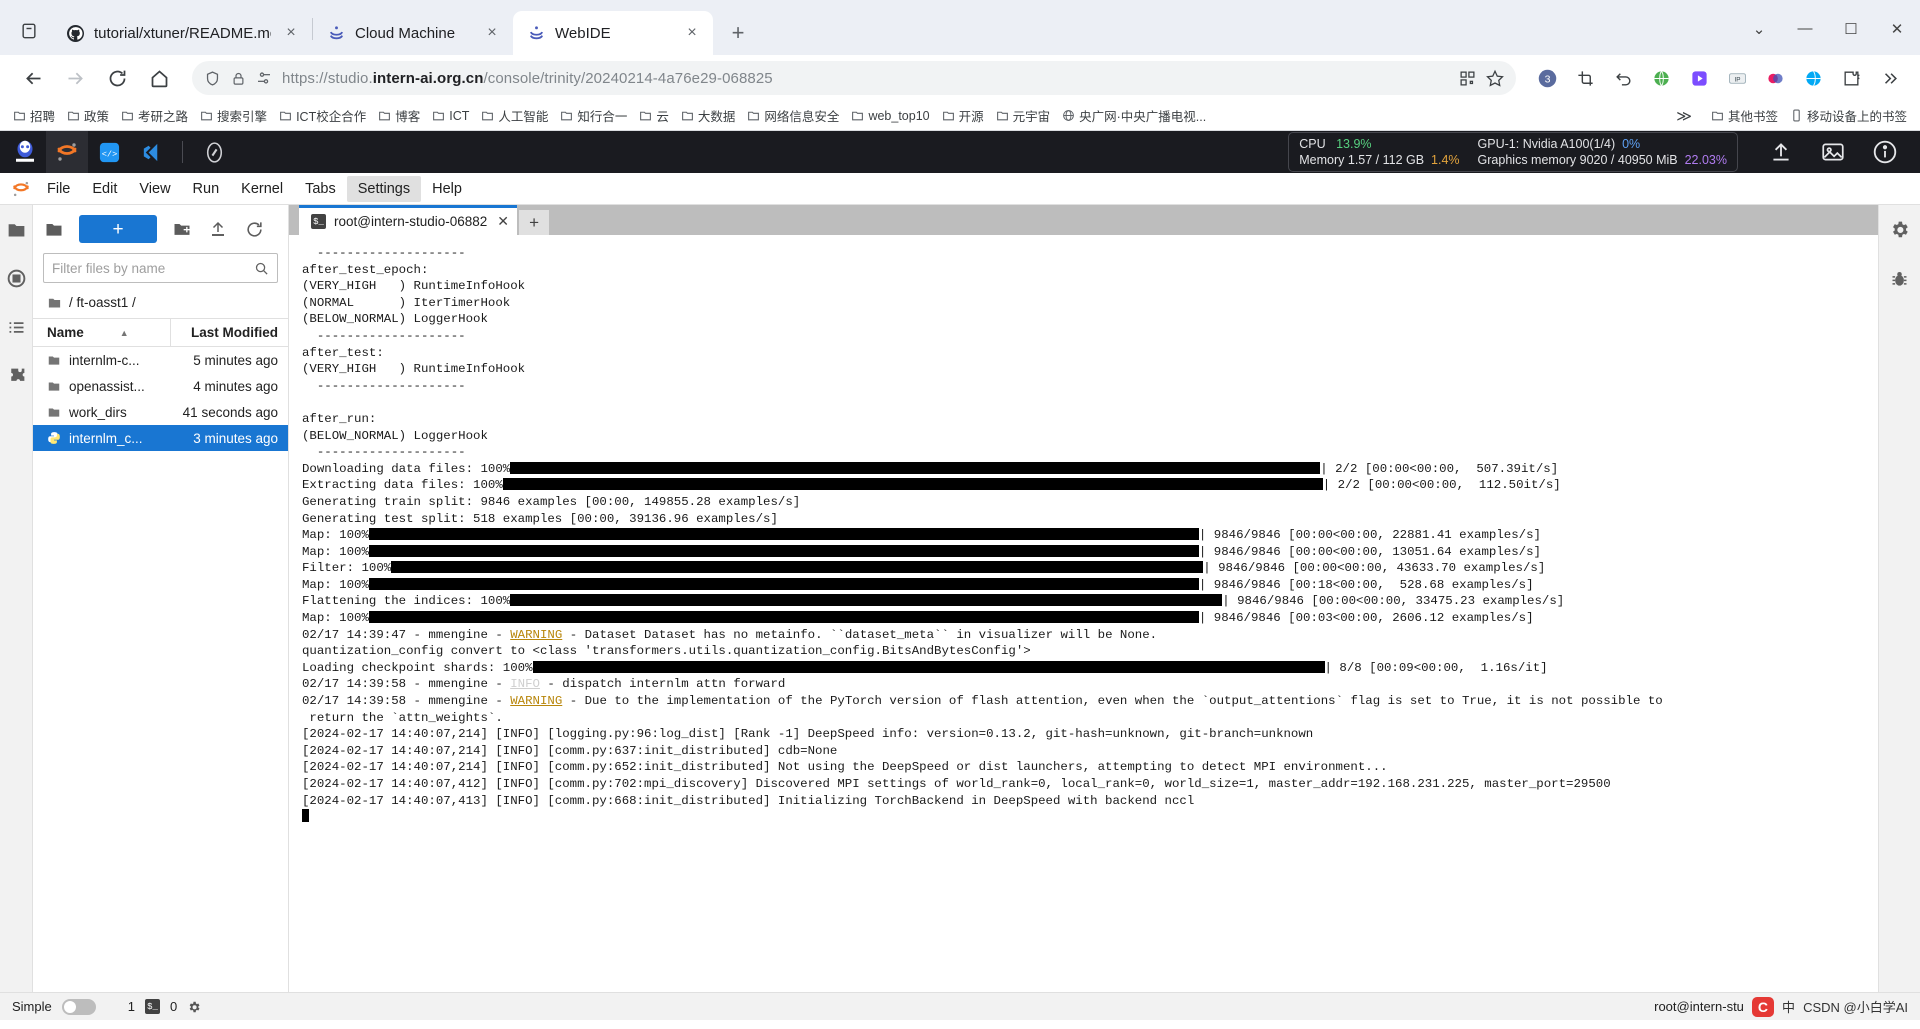 The width and height of the screenshot is (1920, 1029). Describe the element at coordinates (1897, 29) in the screenshot. I see `close-window-button: ✕` at that location.